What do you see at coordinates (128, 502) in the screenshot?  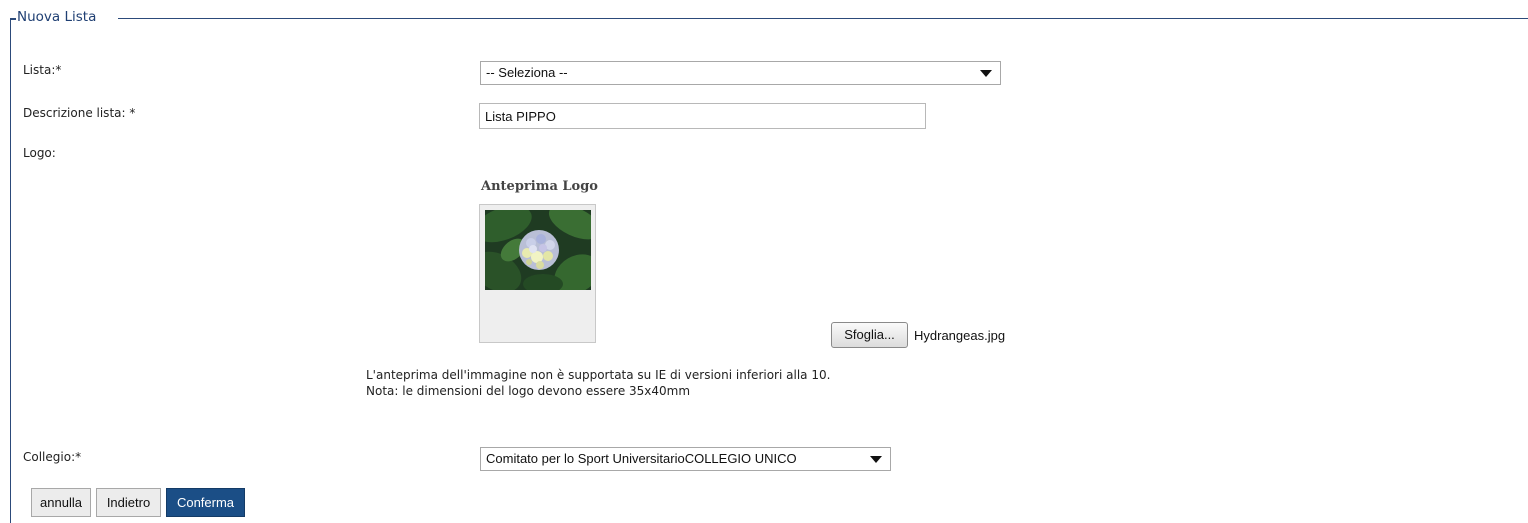 I see `indietro-button: Indietro` at bounding box center [128, 502].